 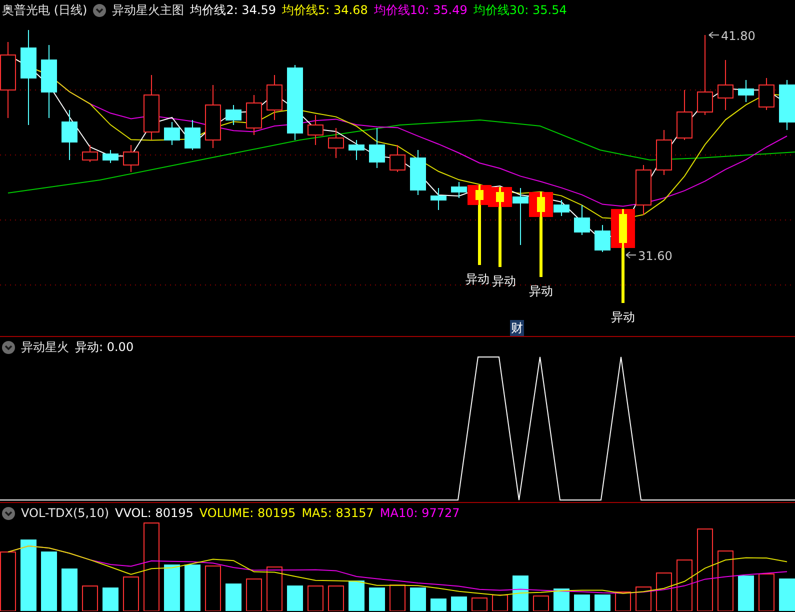 I want to click on indicator-value: 均价线10: 35.49, so click(x=421, y=10).